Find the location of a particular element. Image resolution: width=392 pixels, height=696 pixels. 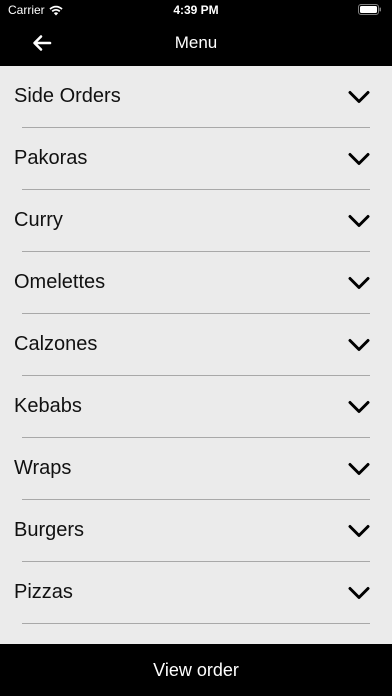

category-label: Side Orders is located at coordinates (67, 96).